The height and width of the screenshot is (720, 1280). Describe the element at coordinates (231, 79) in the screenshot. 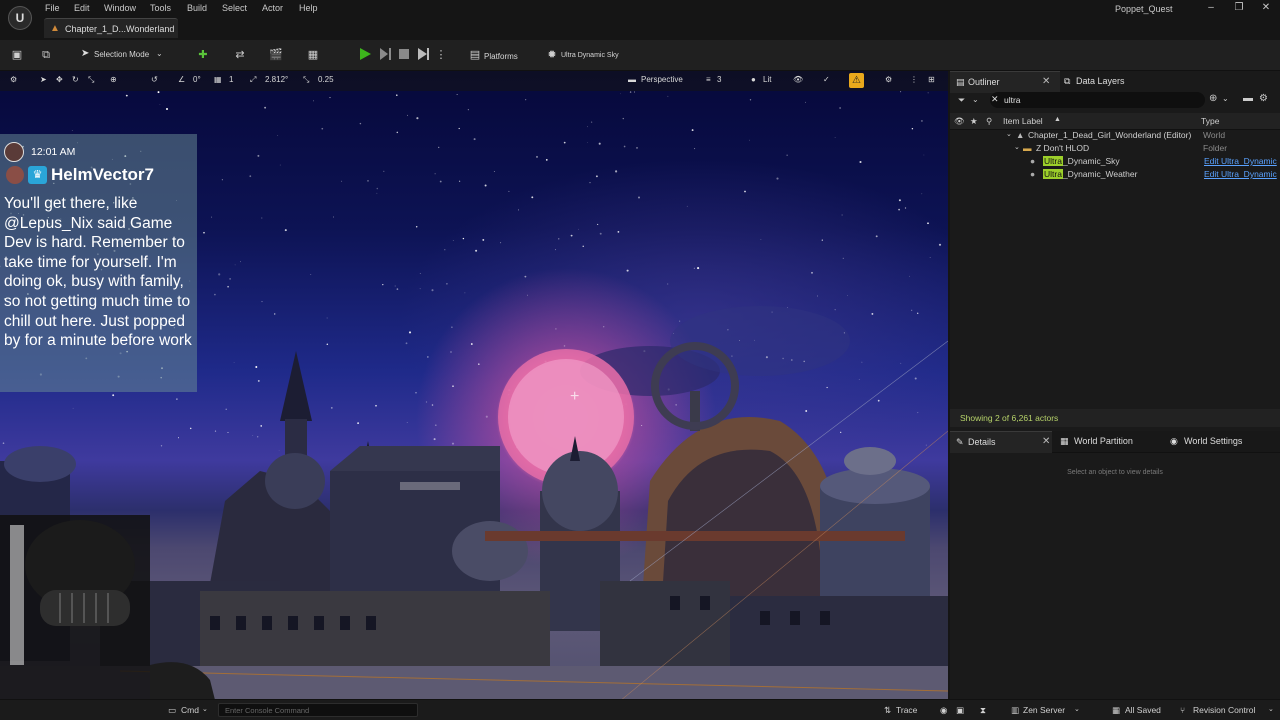

I see `grid-snap-value: 1` at that location.